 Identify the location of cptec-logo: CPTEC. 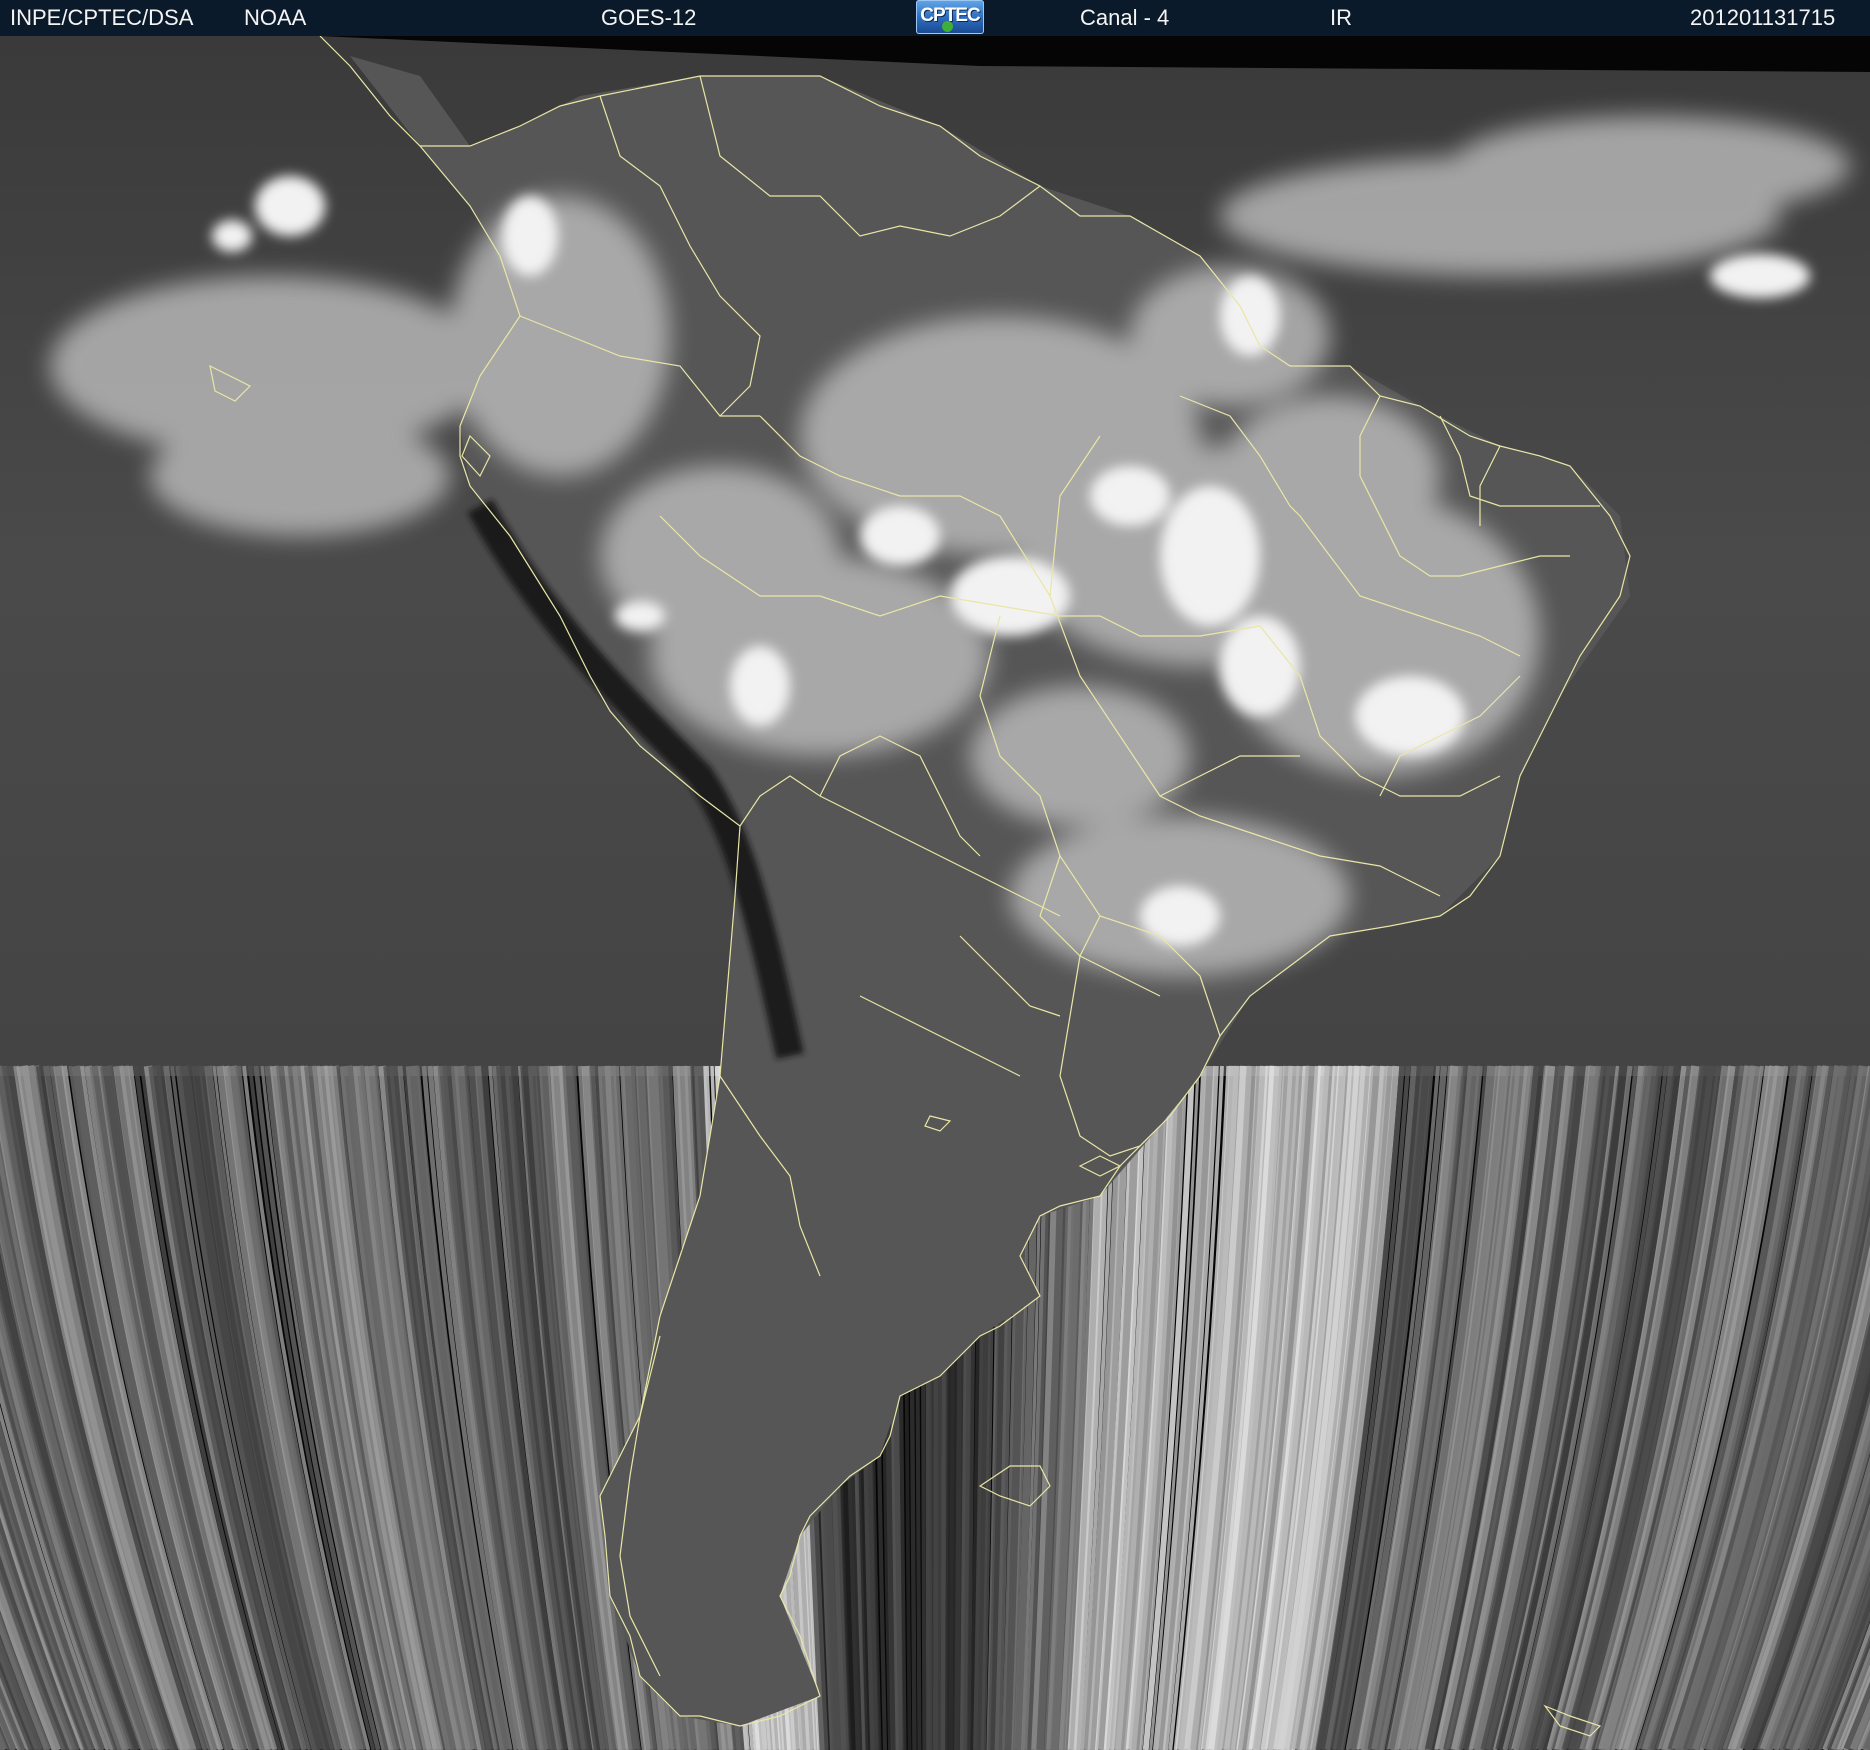
(950, 17).